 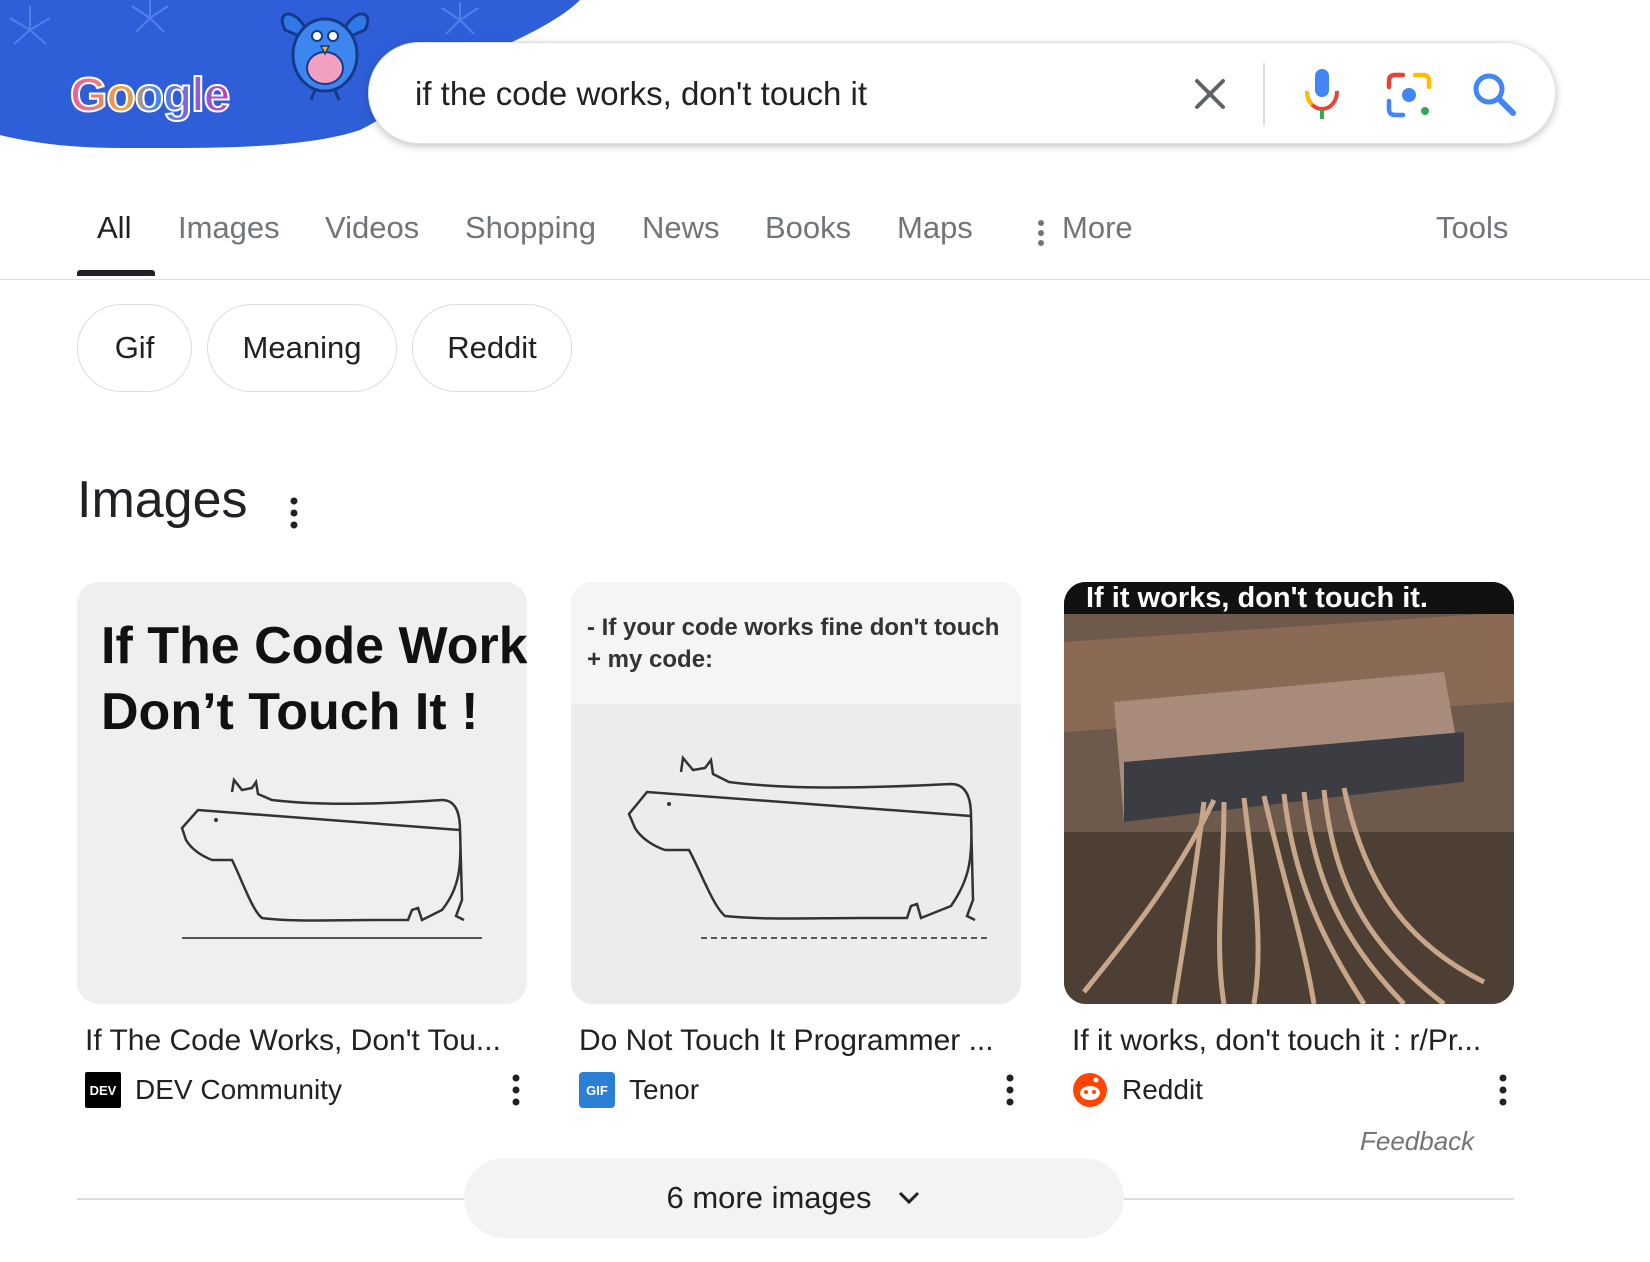 I want to click on chip-meaning: Meaning, so click(x=302, y=348).